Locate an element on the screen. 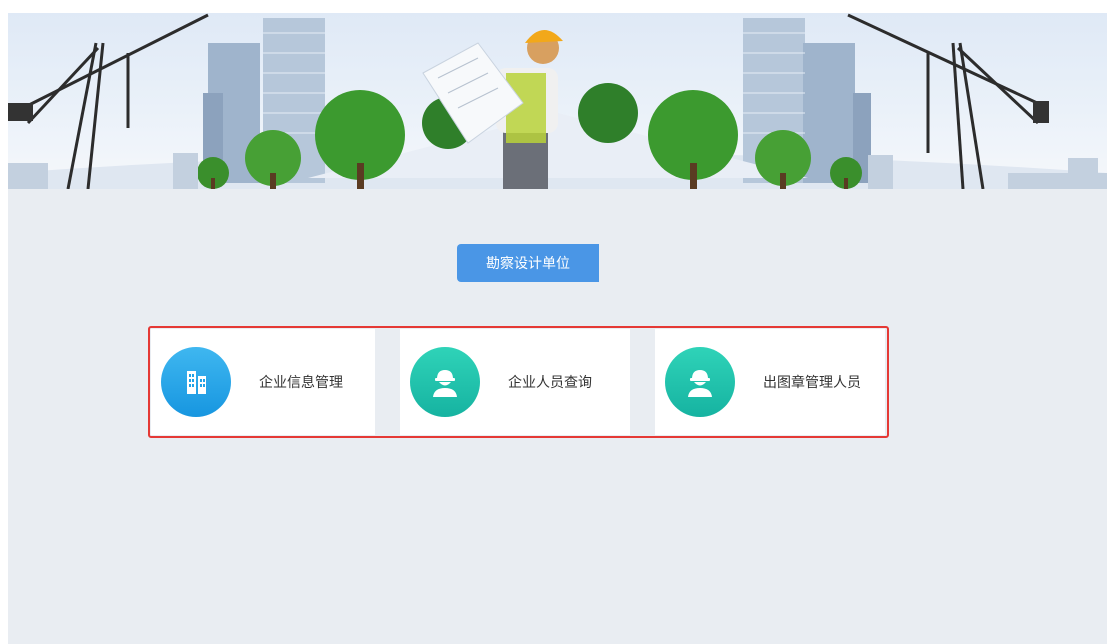 This screenshot has width=1107, height=644. section-title-label: 勘察设计单位 is located at coordinates (528, 264).